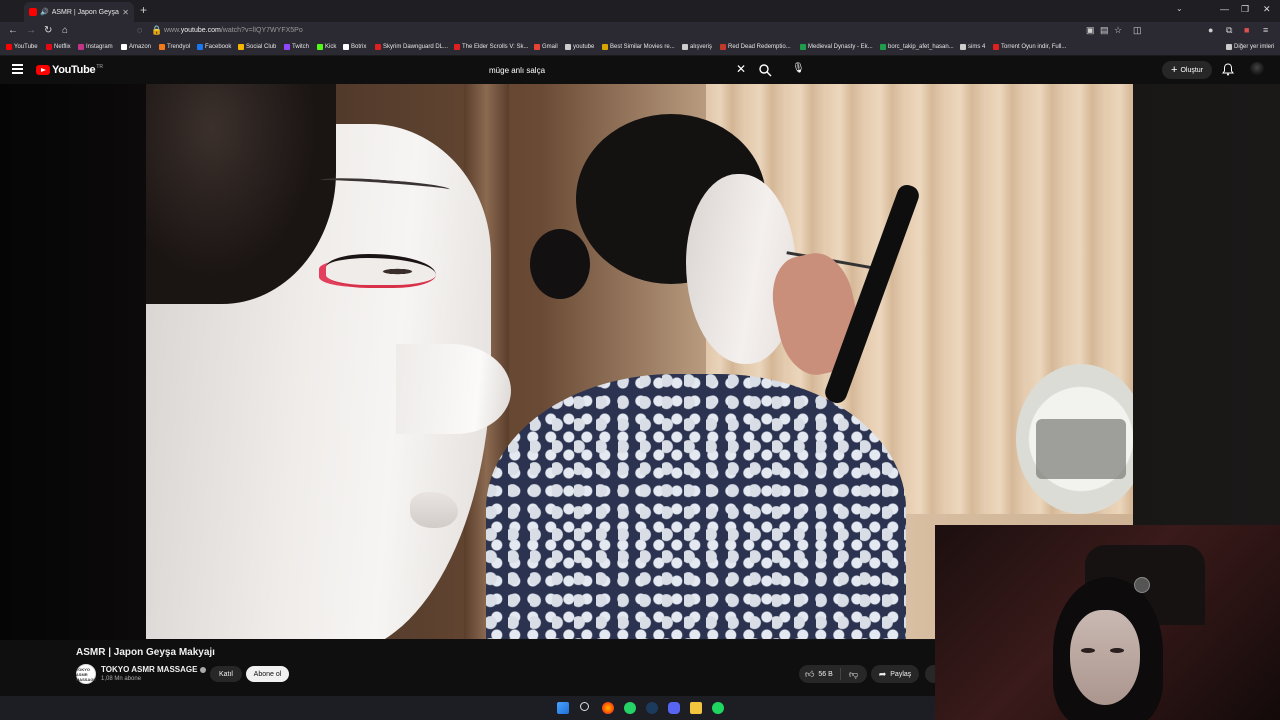 This screenshot has width=1280, height=720. I want to click on shield-icon: ◌, so click(139, 30).